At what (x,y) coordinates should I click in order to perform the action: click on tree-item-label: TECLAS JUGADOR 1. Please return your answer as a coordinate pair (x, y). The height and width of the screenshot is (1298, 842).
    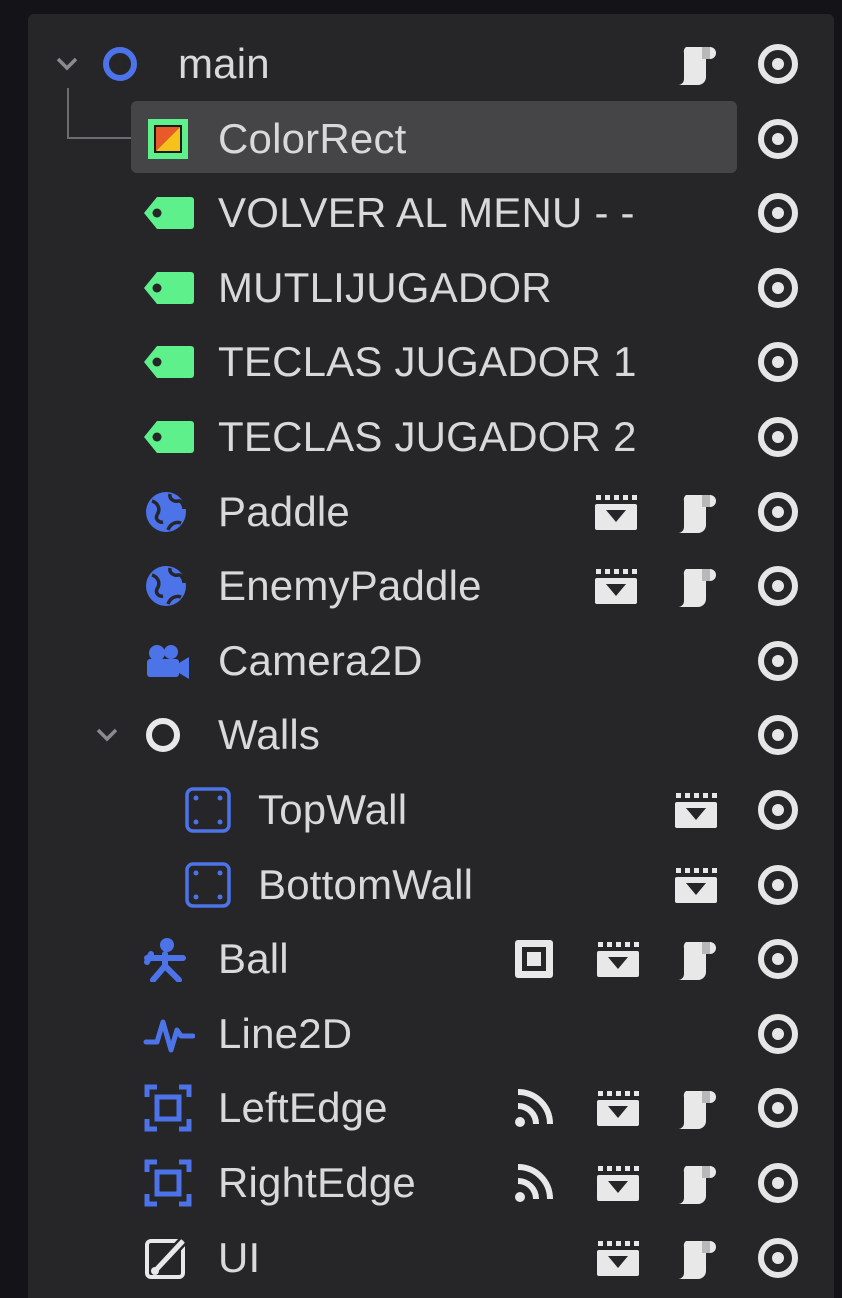
    Looking at the image, I should click on (427, 361).